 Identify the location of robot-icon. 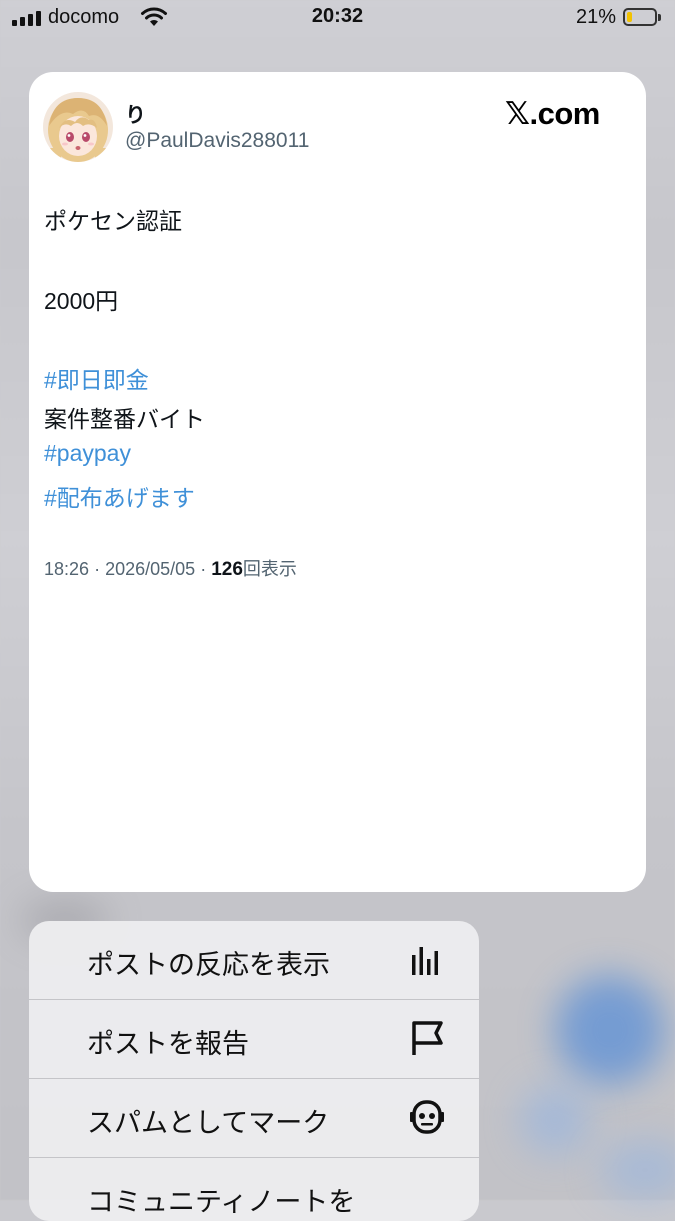
(427, 1117).